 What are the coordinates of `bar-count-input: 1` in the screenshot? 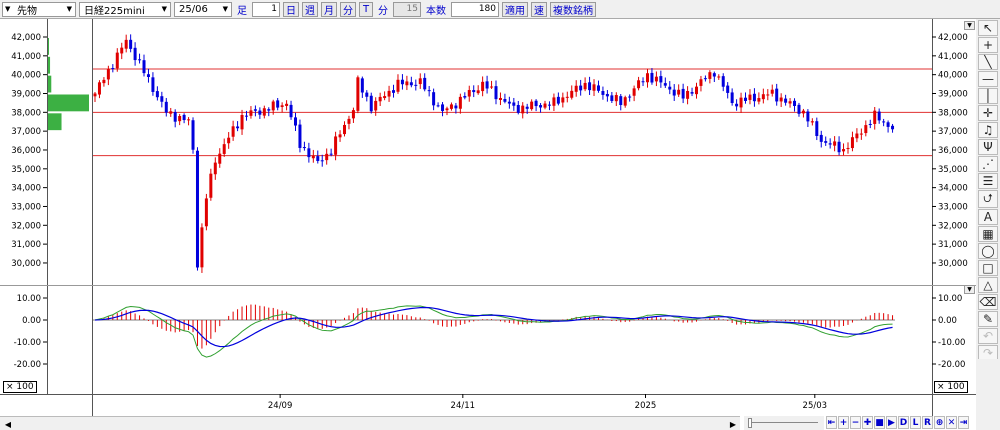 It's located at (266, 9).